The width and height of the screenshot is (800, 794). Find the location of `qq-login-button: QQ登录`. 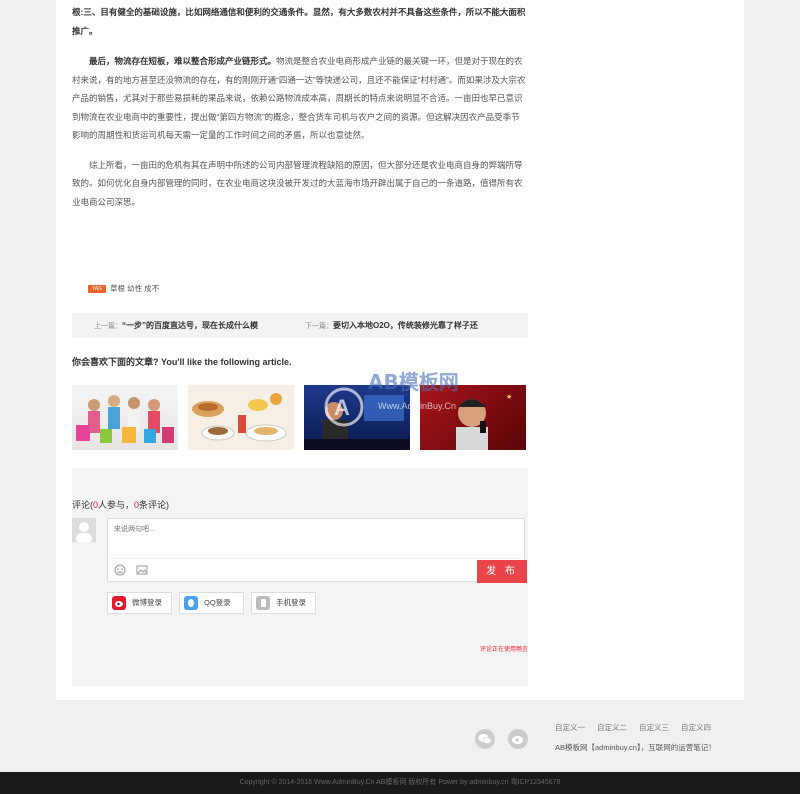

qq-login-button: QQ登录 is located at coordinates (211, 603).